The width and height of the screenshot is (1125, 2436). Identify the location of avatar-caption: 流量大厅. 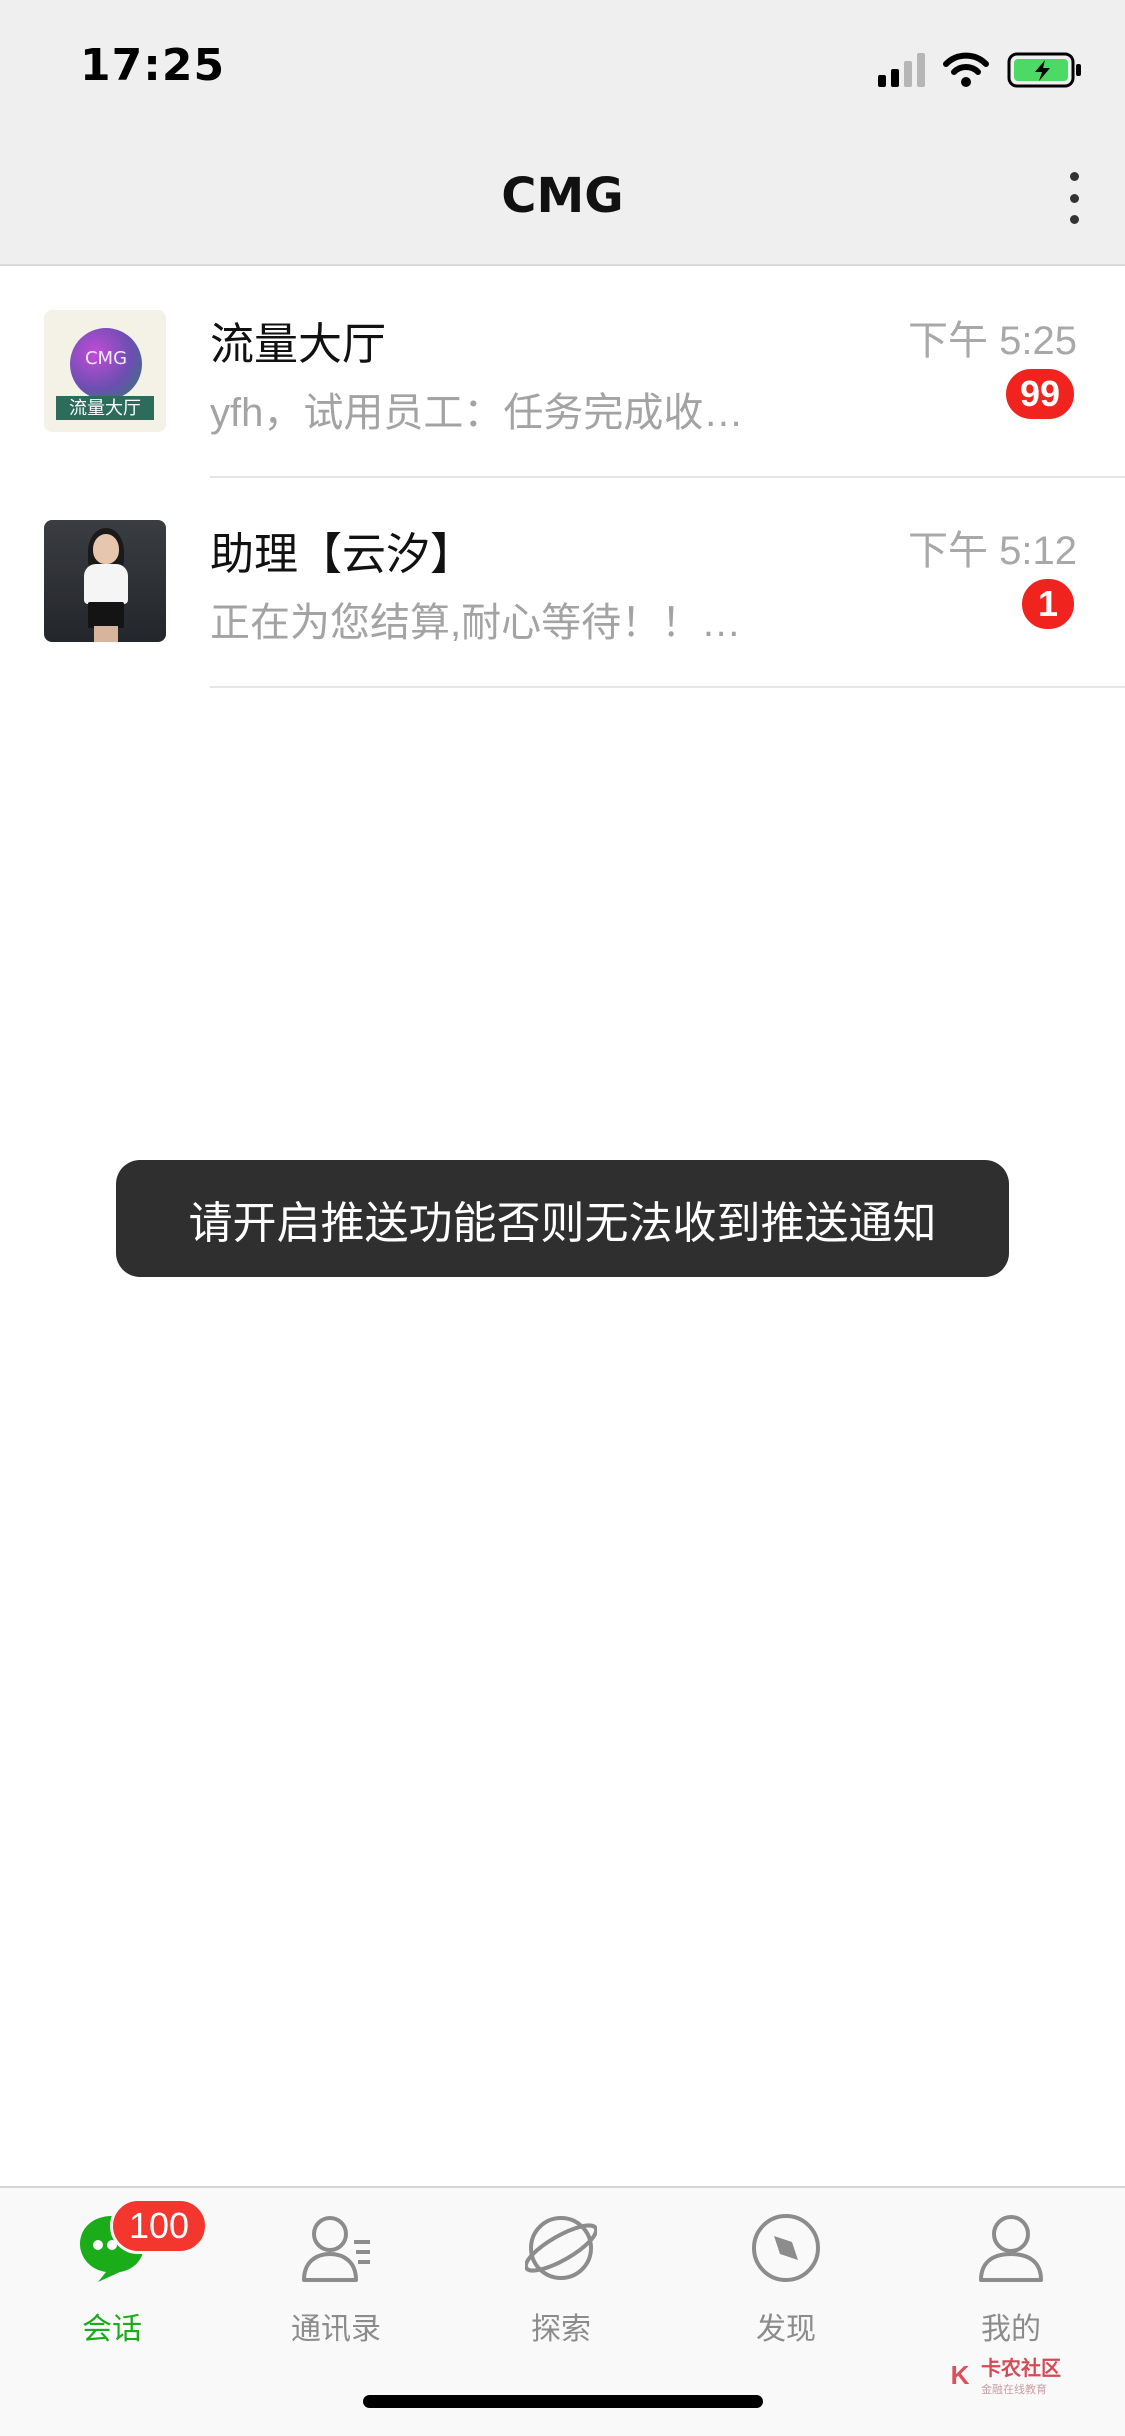
(105, 408).